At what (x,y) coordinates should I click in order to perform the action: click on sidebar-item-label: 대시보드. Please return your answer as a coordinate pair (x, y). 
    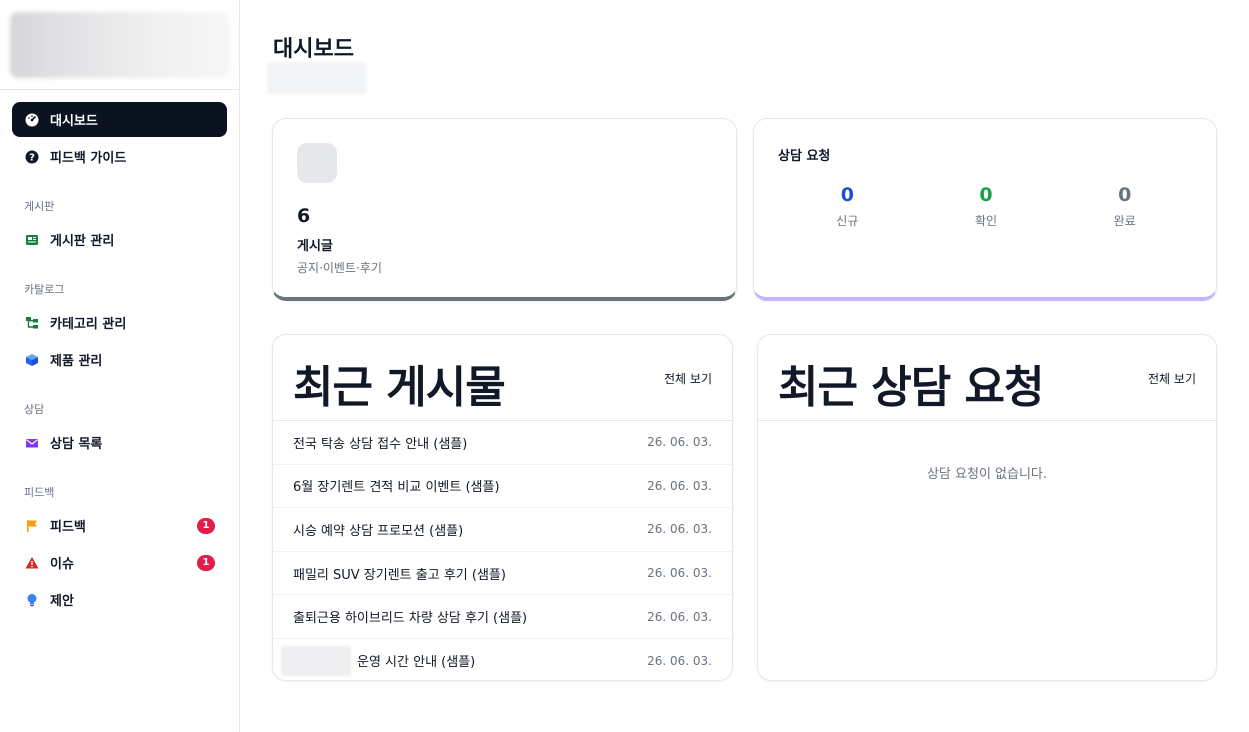
    Looking at the image, I should click on (74, 121).